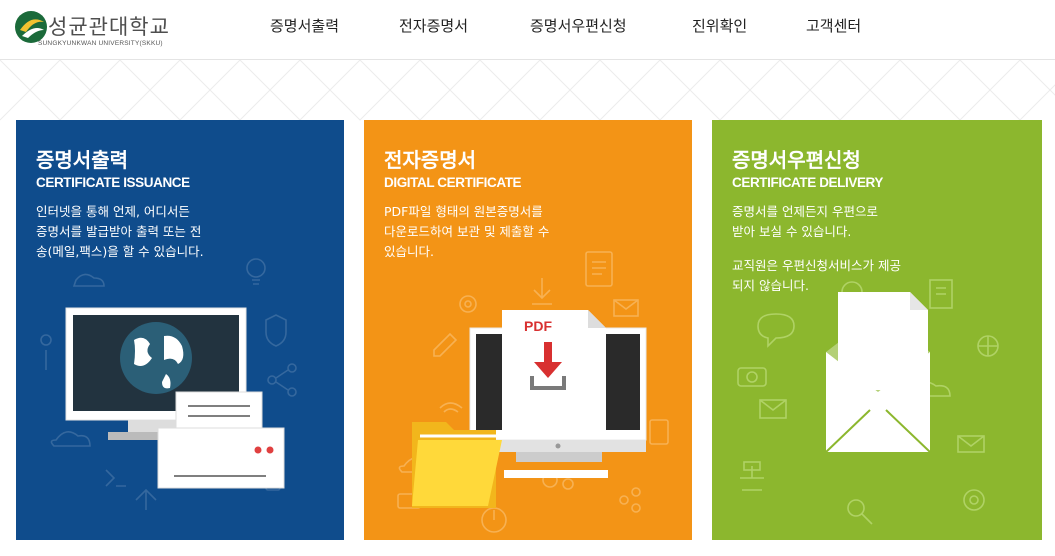 This screenshot has width=1055, height=556. Describe the element at coordinates (82, 160) in the screenshot. I see `card-title: 증명서출력` at that location.